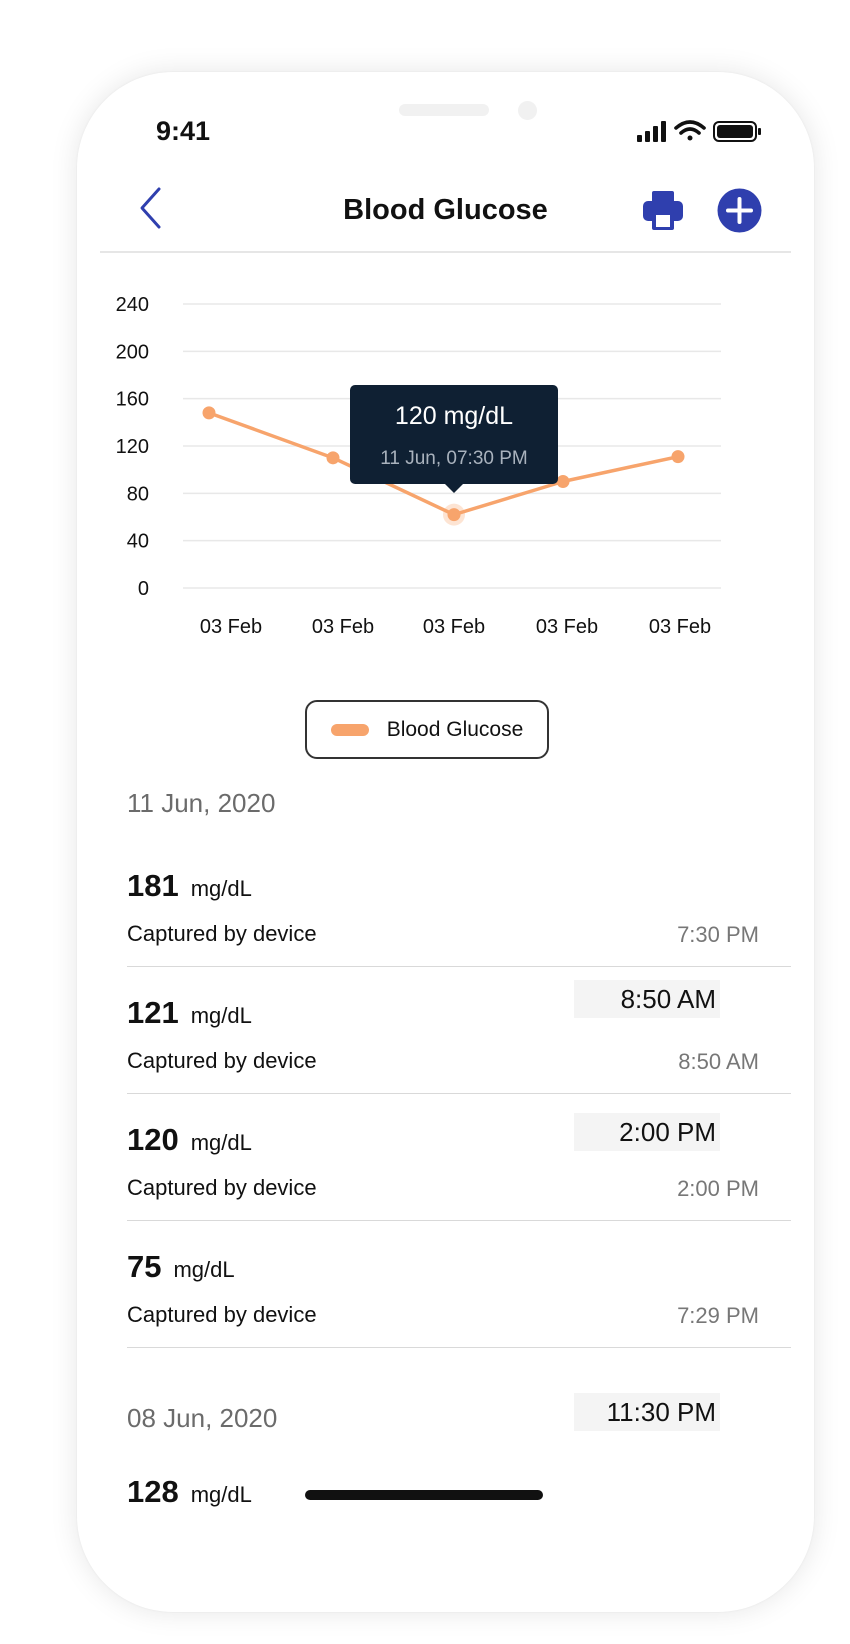 This screenshot has width=850, height=1644. What do you see at coordinates (143, 589) in the screenshot?
I see `y-tick-label: 0` at bounding box center [143, 589].